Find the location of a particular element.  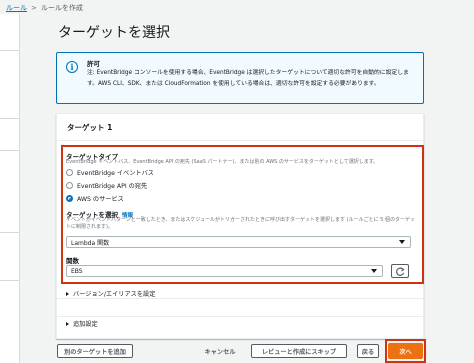

refresh-icon is located at coordinates (400, 271).